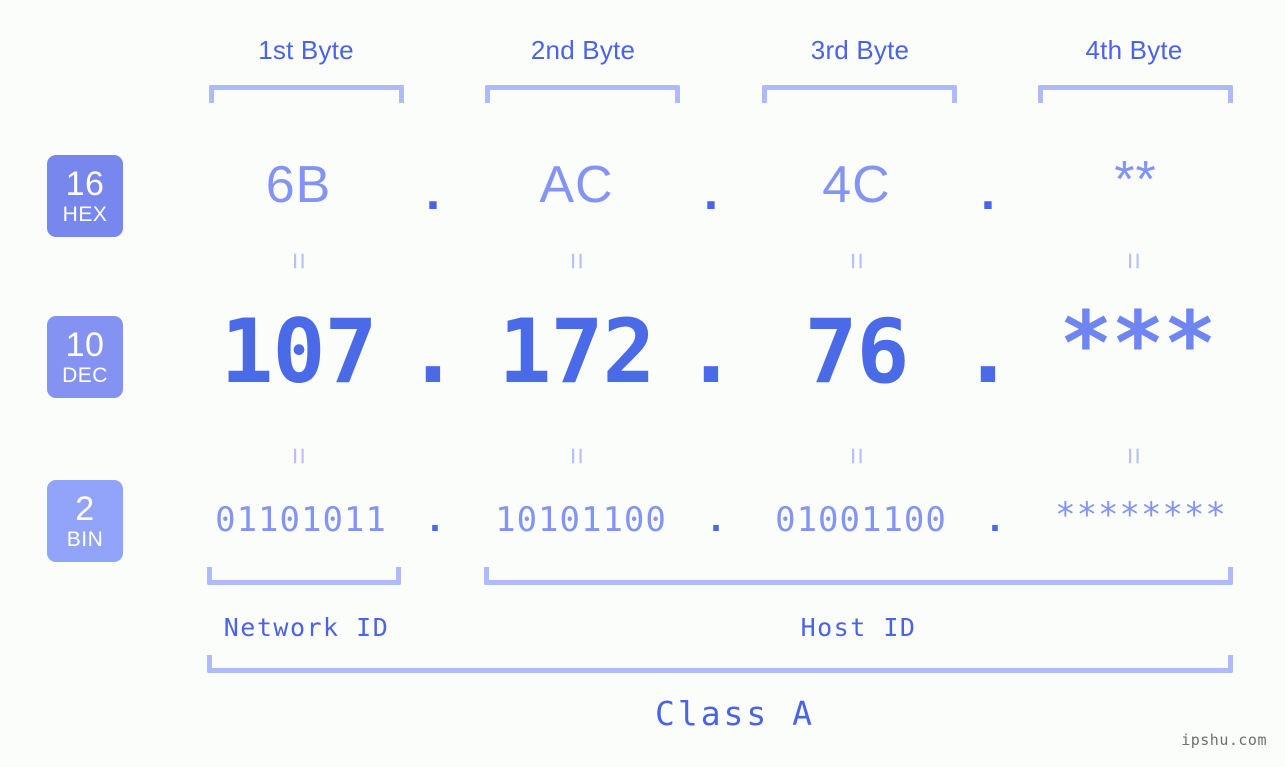  I want to click on bin-byte-2: 10101100, so click(581, 520).